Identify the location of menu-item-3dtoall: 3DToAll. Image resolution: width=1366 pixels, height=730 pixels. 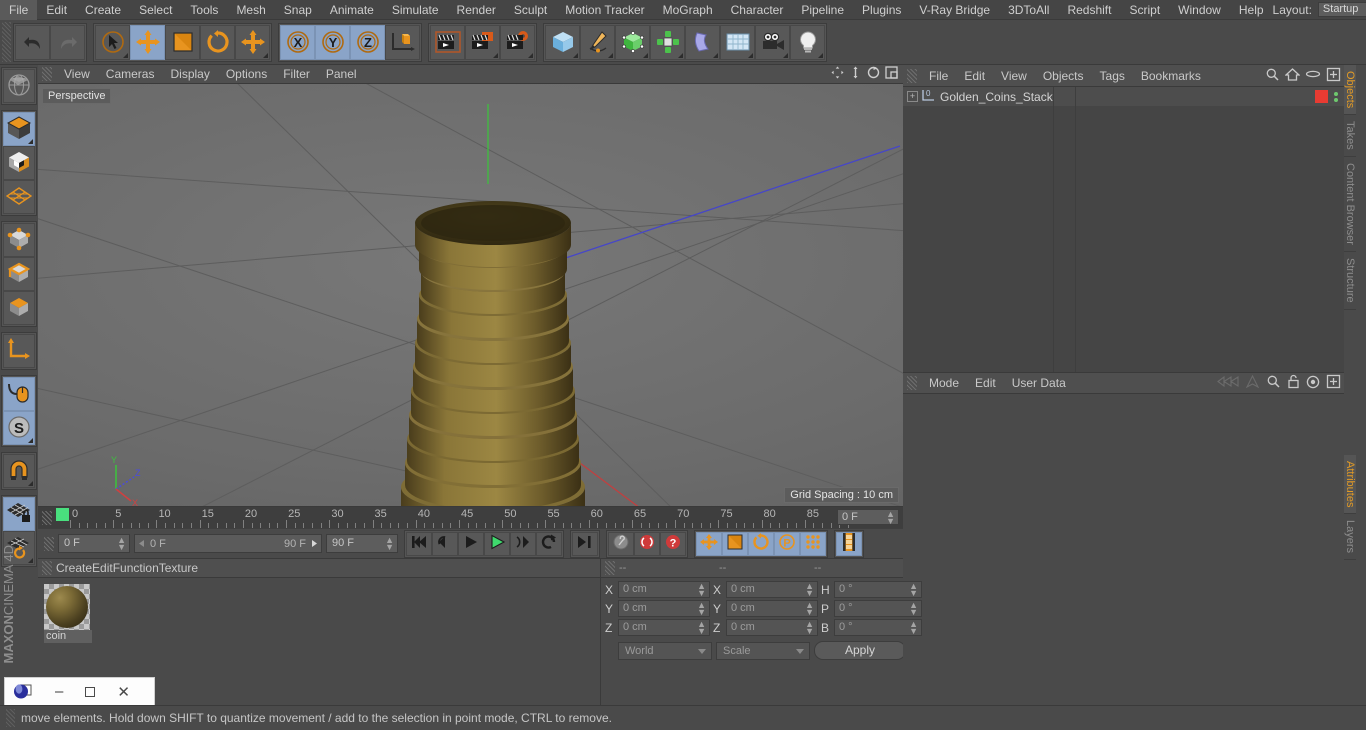
(1028, 10).